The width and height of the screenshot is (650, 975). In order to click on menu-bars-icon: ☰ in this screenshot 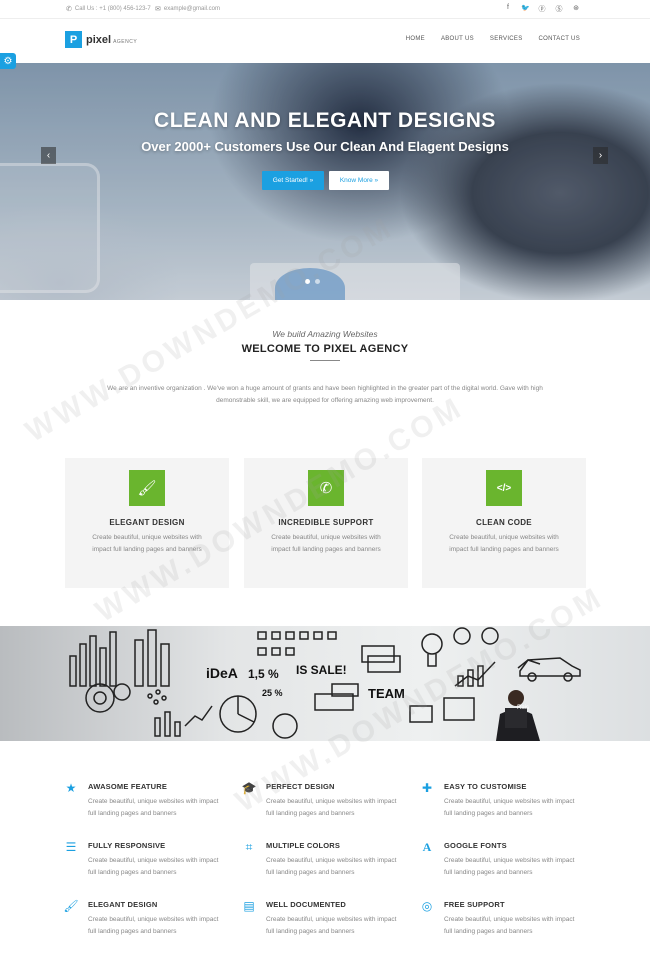, I will do `click(71, 847)`.